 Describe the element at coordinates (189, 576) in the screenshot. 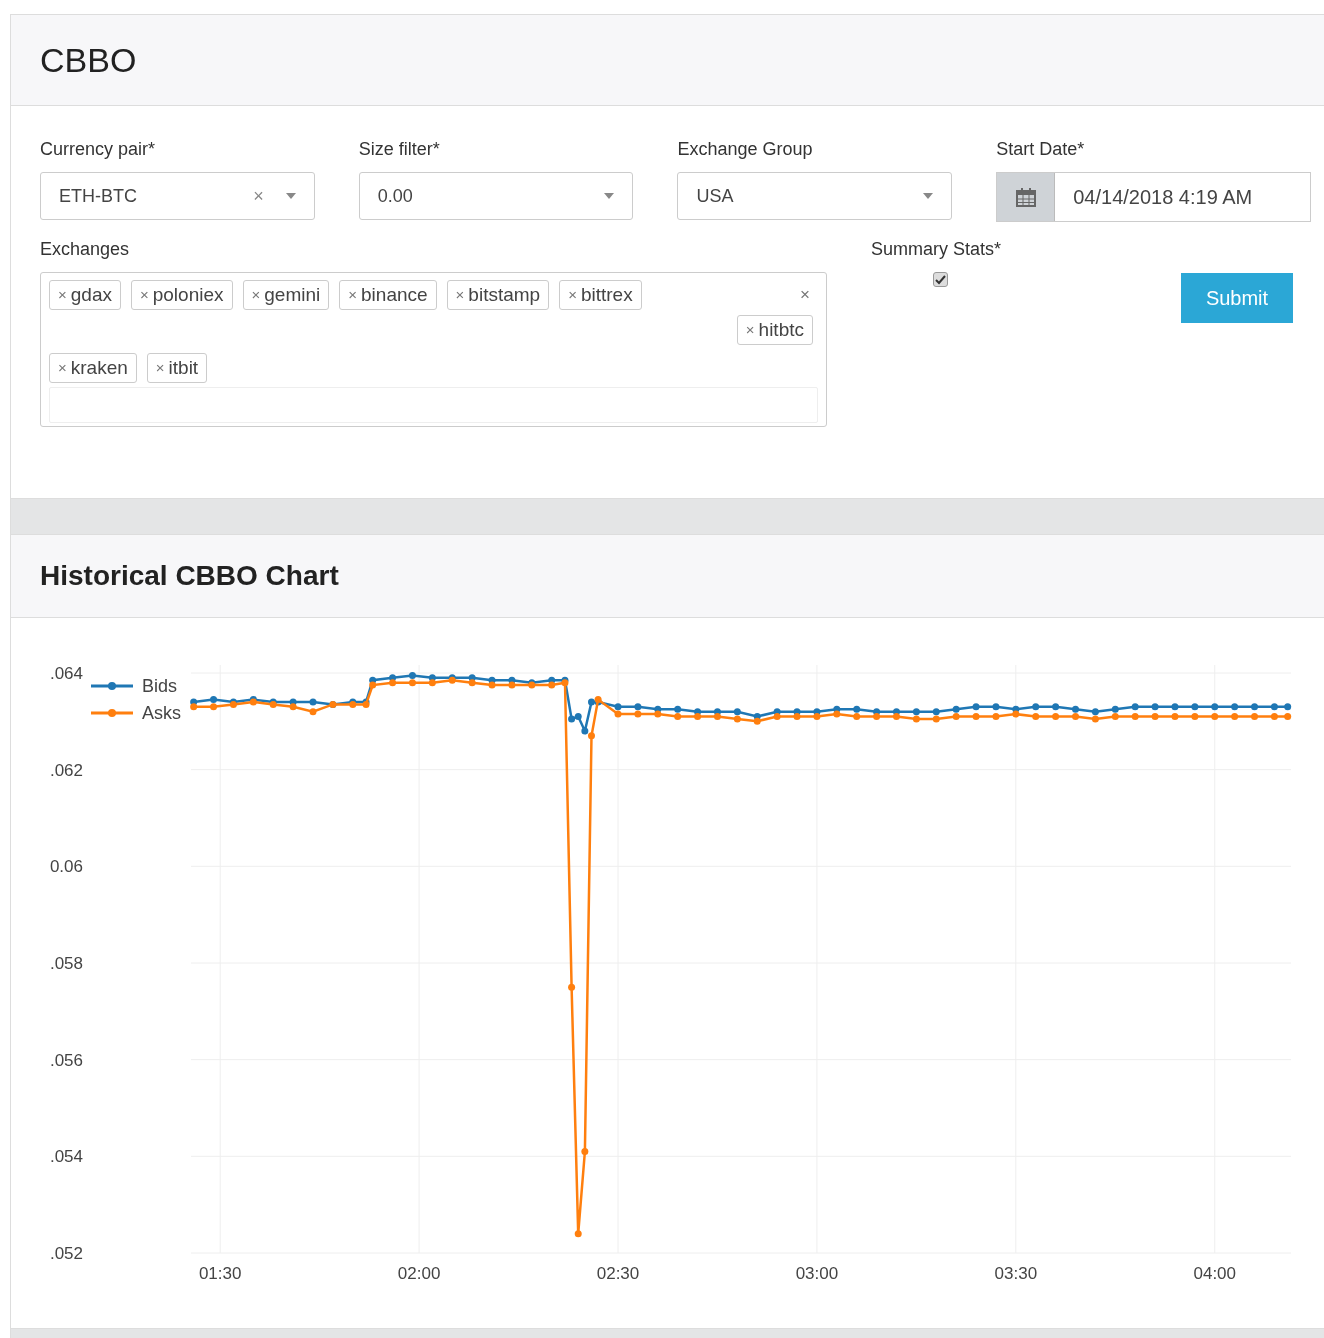

I see `section-title: Historical CBBO Chart` at that location.